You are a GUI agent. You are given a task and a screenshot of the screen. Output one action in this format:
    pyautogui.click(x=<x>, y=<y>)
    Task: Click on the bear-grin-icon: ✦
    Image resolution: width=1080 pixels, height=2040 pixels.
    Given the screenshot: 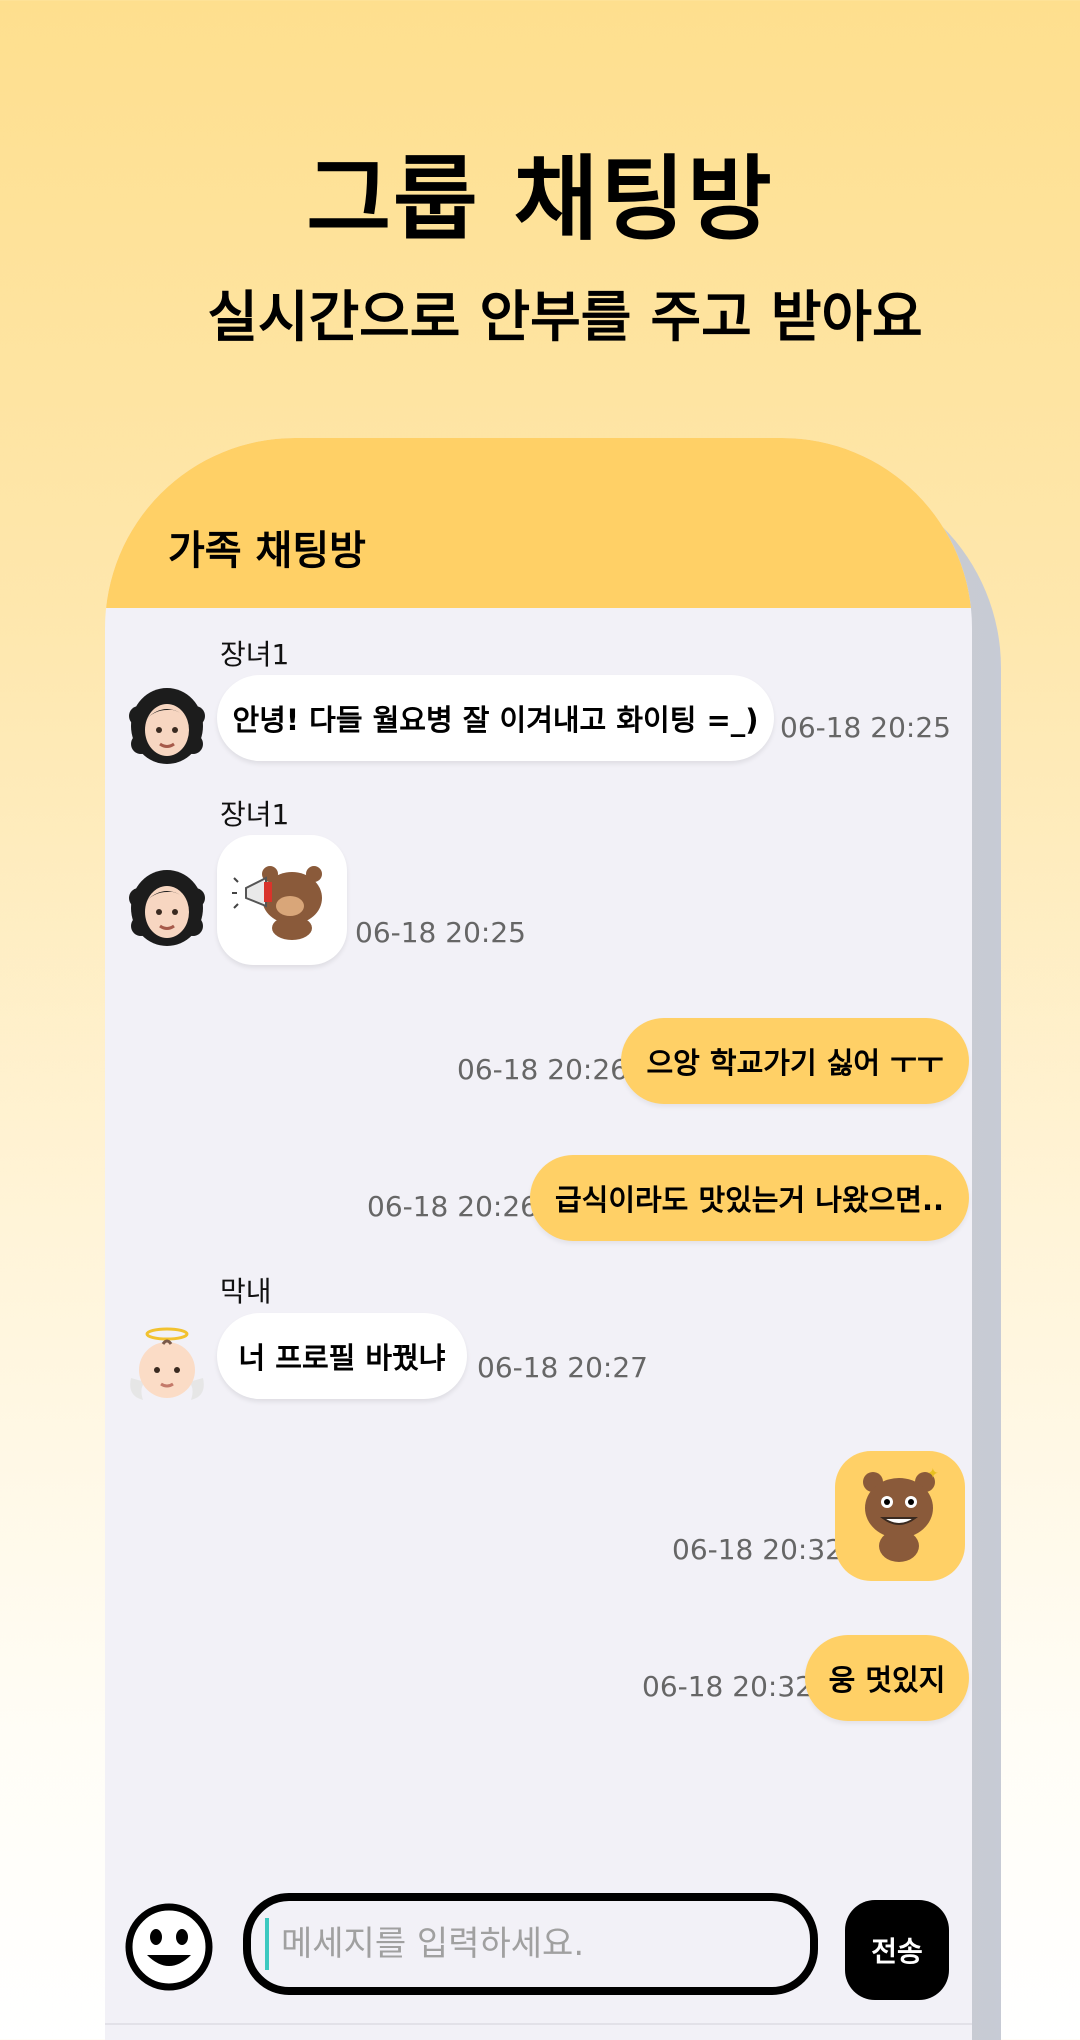 What is the action you would take?
    pyautogui.click(x=901, y=1514)
    